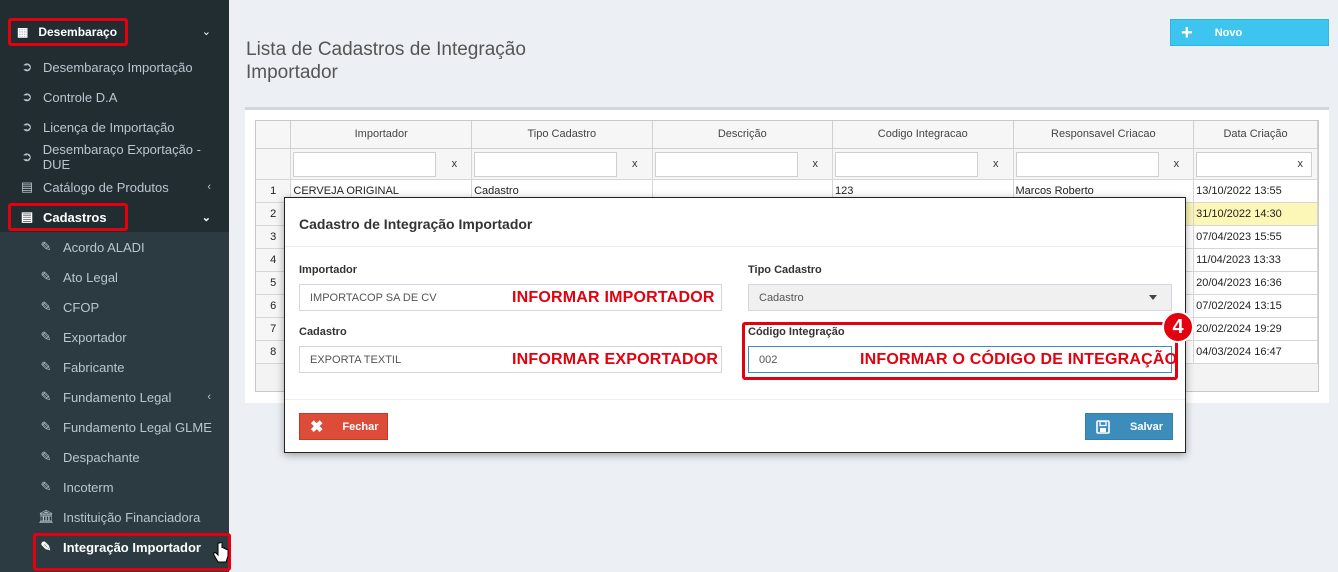  What do you see at coordinates (1255, 306) in the screenshot?
I see `cell-data: 07/02/2024 13:15` at bounding box center [1255, 306].